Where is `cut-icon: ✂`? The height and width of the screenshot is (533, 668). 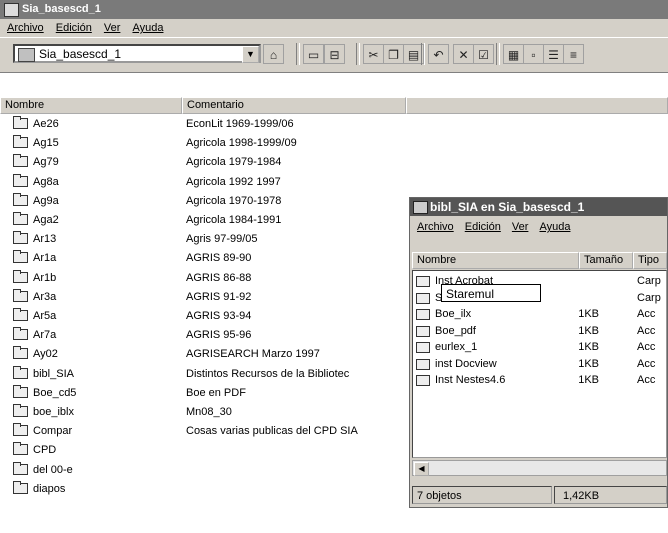 cut-icon: ✂ is located at coordinates (373, 54).